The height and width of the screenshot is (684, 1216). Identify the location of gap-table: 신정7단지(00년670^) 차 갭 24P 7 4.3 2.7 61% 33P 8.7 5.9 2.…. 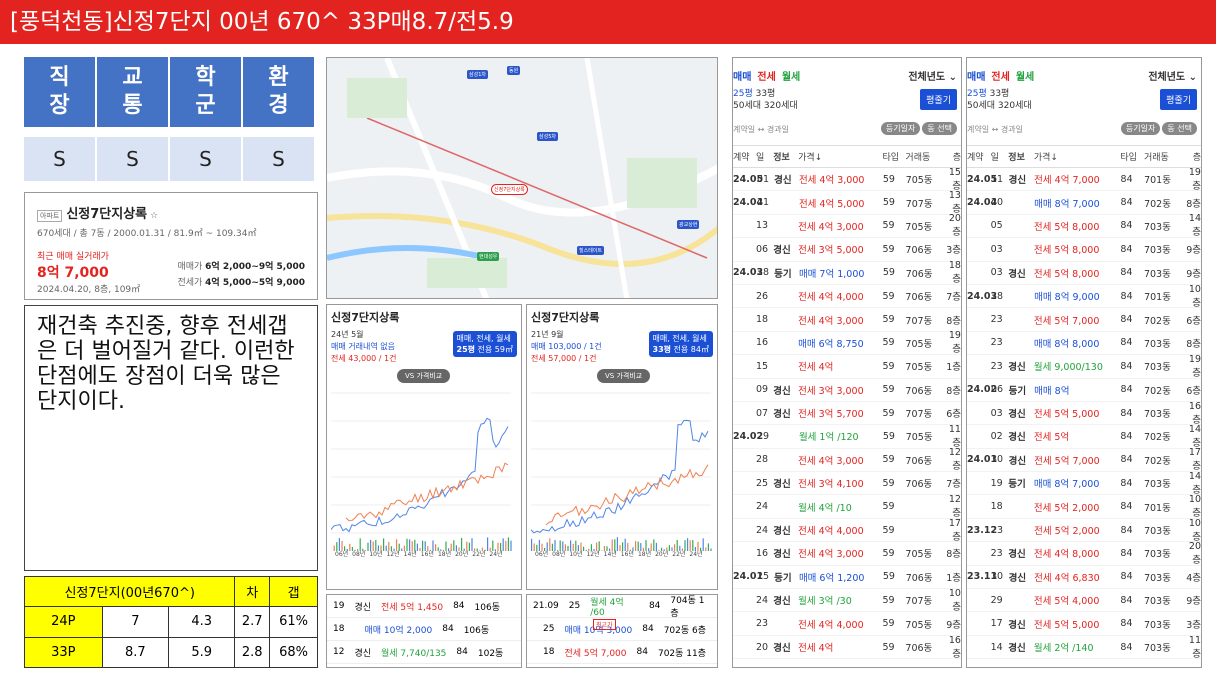
(170, 622).